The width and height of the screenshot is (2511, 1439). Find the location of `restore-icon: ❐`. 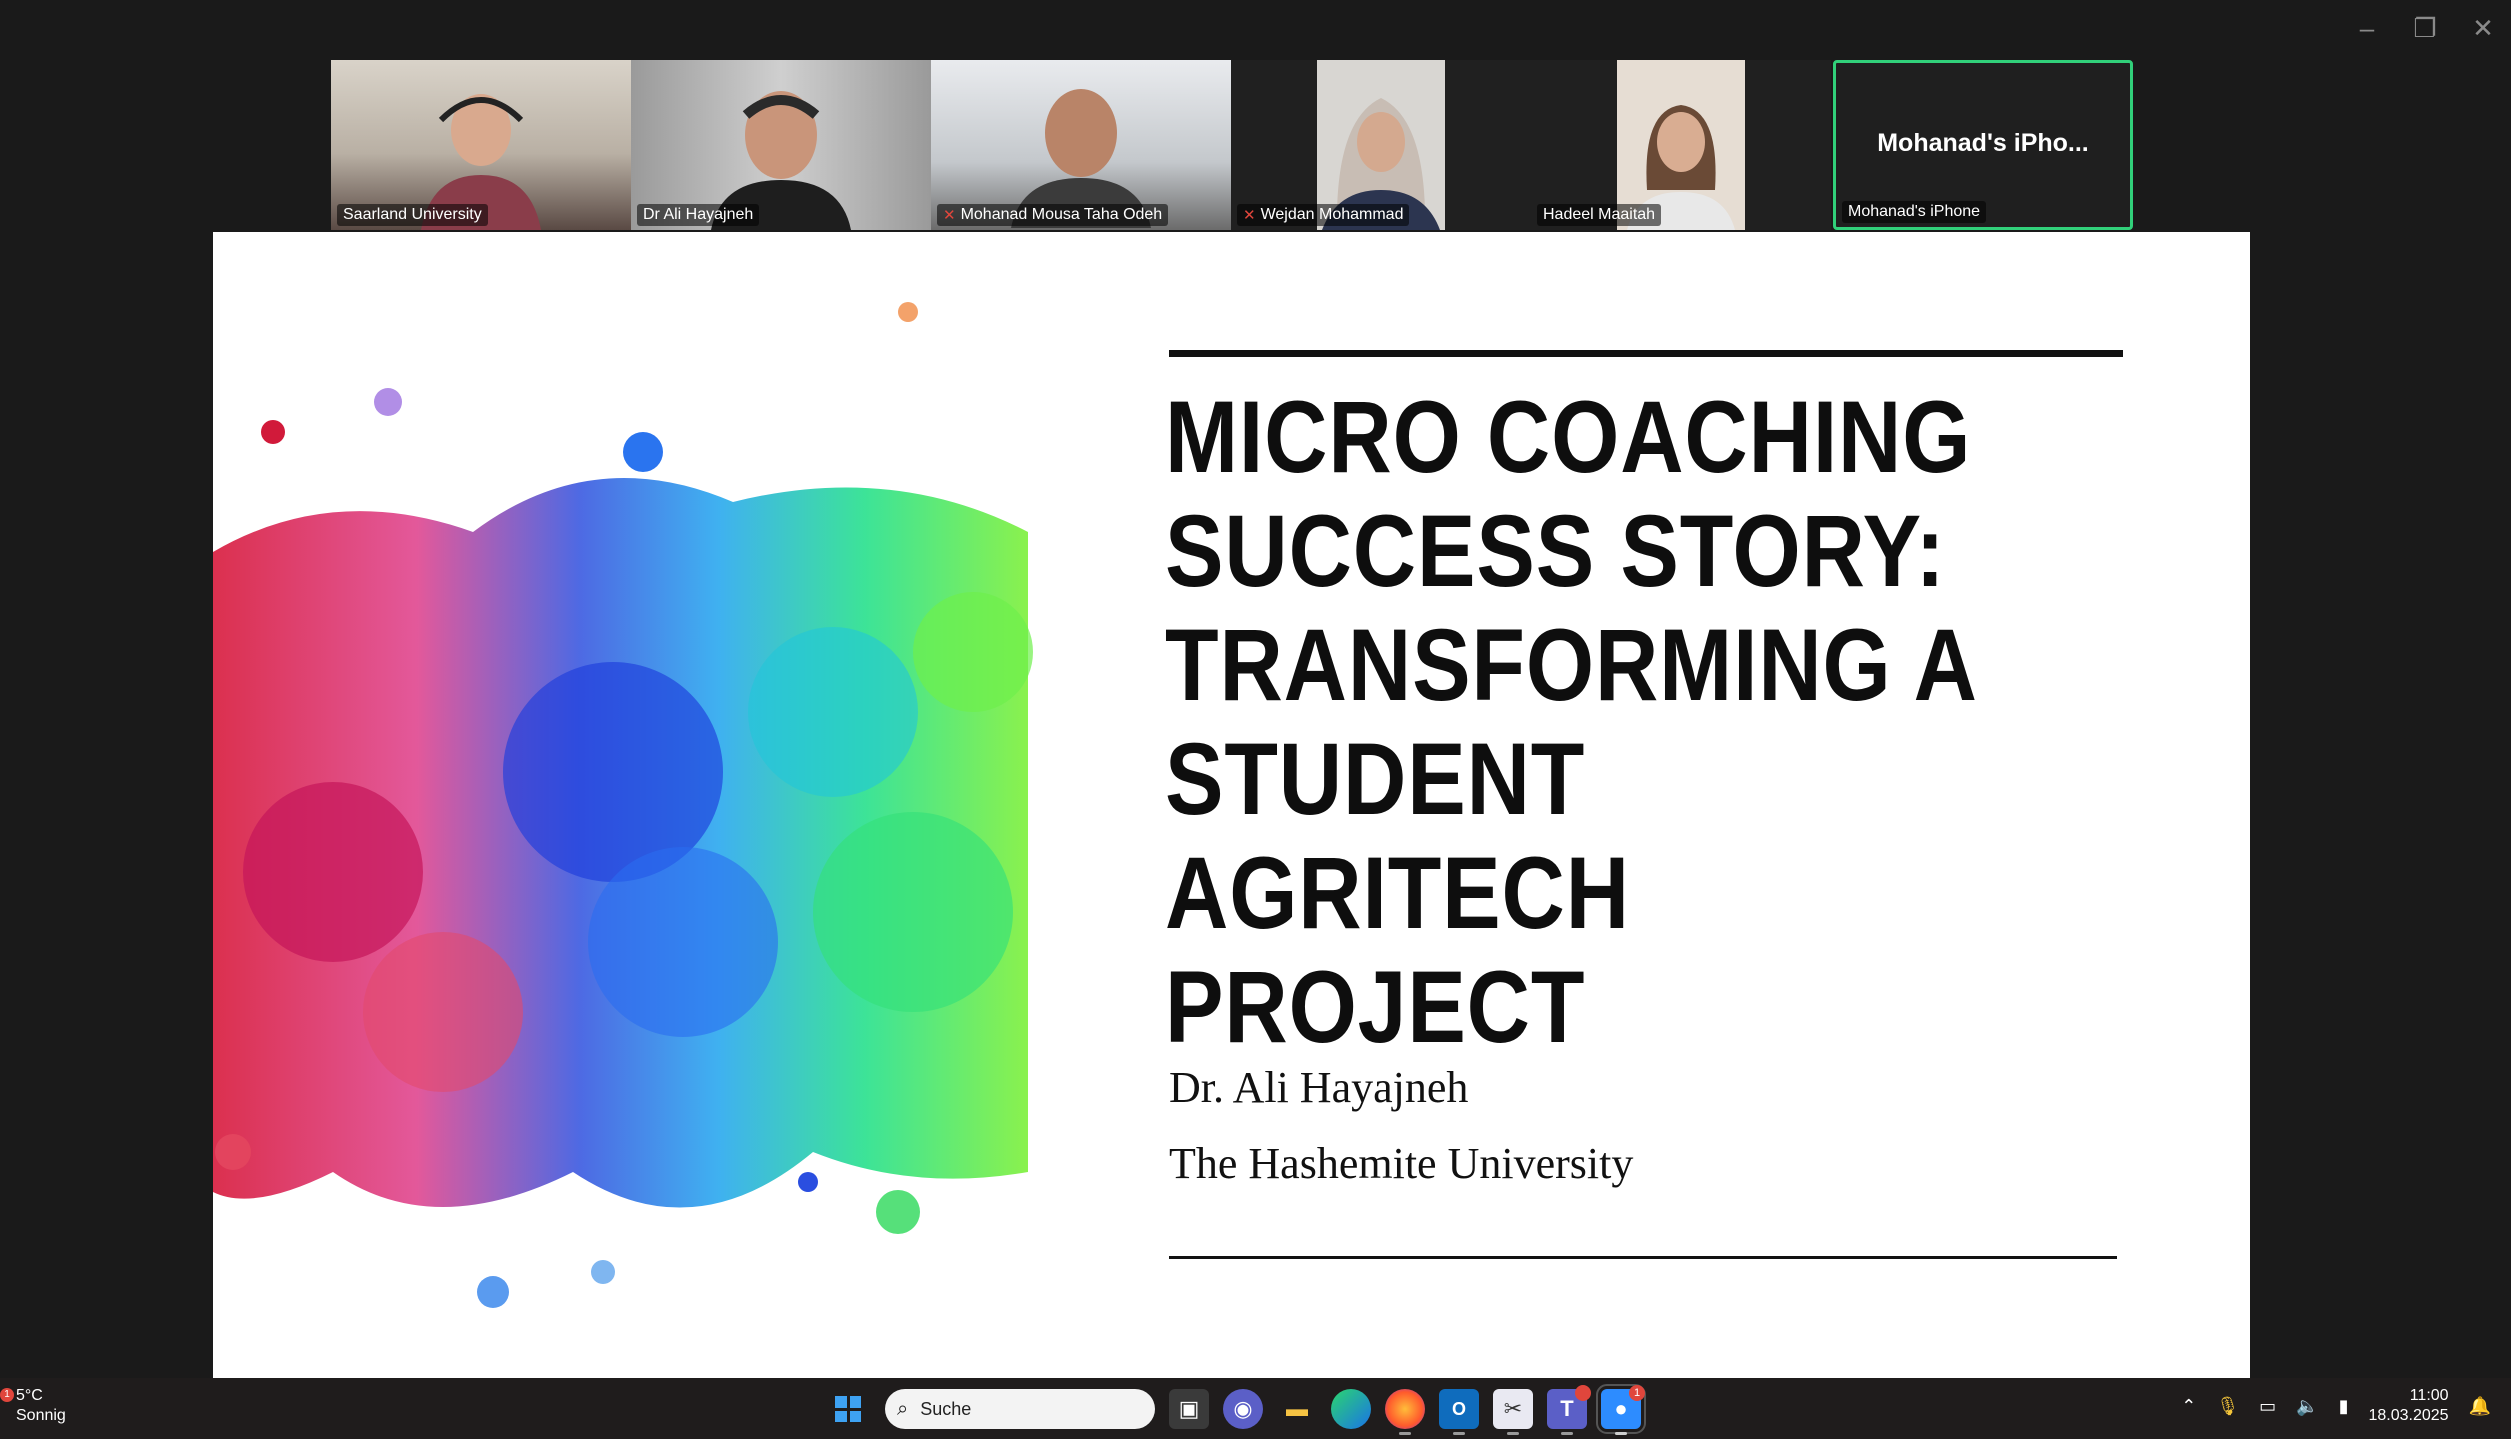

restore-icon: ❐ is located at coordinates (2425, 28).